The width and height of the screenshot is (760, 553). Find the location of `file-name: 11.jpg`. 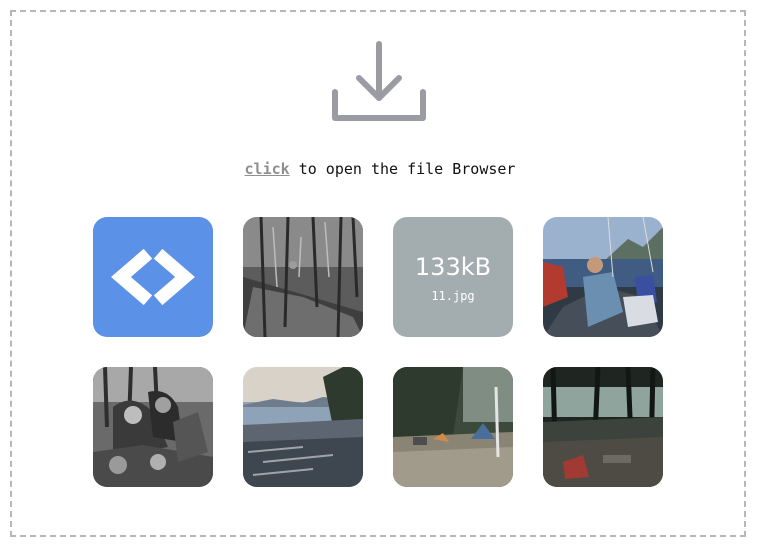

file-name: 11.jpg is located at coordinates (453, 296).